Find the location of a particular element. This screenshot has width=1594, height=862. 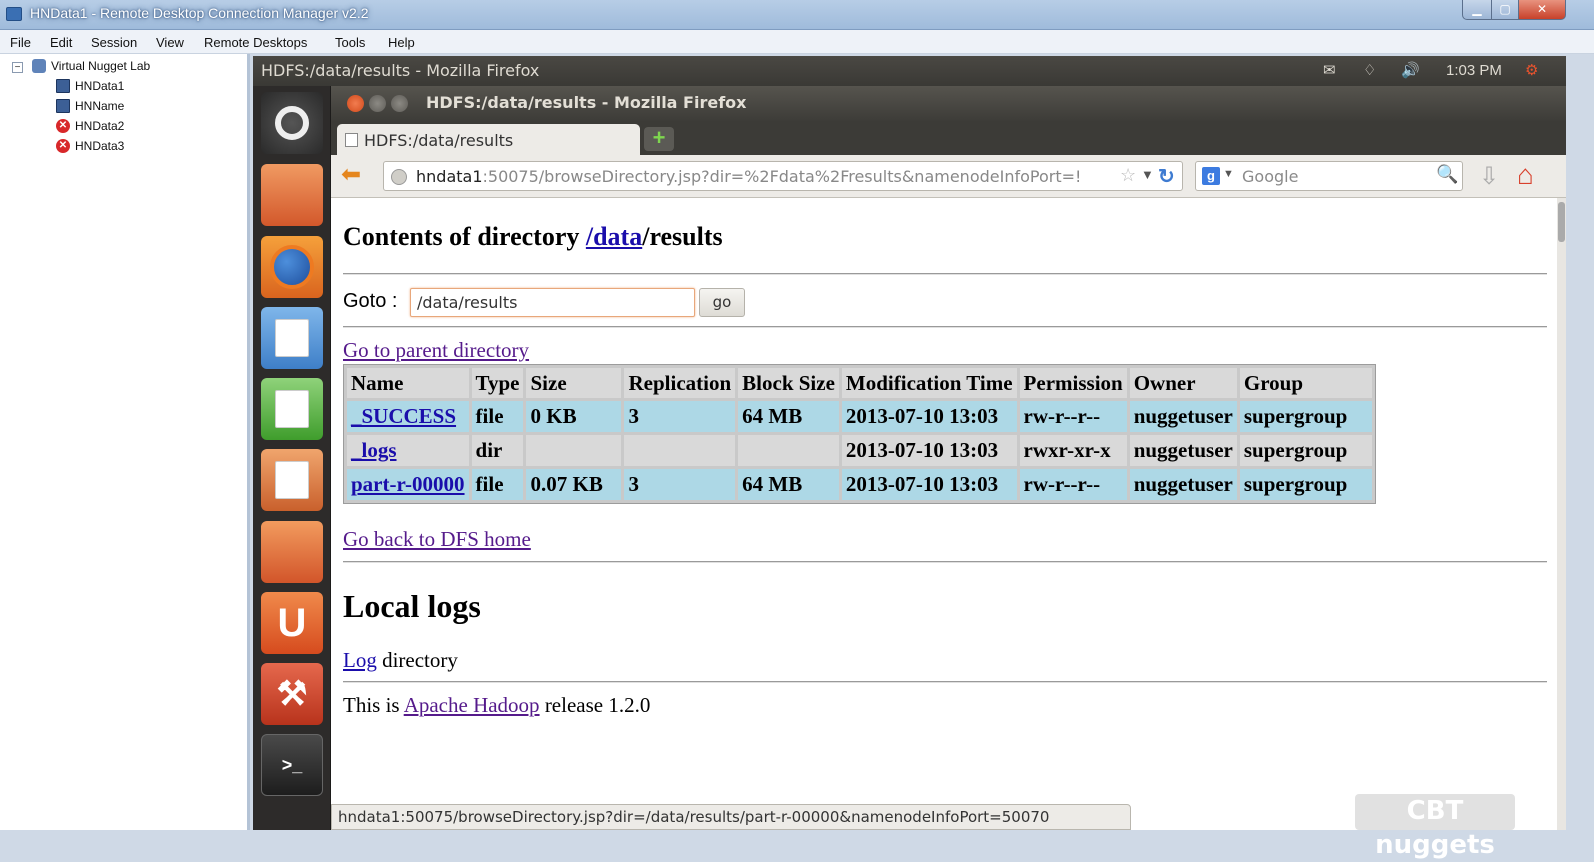

search-bar: g ▼ Google 🔍 is located at coordinates (1329, 176).